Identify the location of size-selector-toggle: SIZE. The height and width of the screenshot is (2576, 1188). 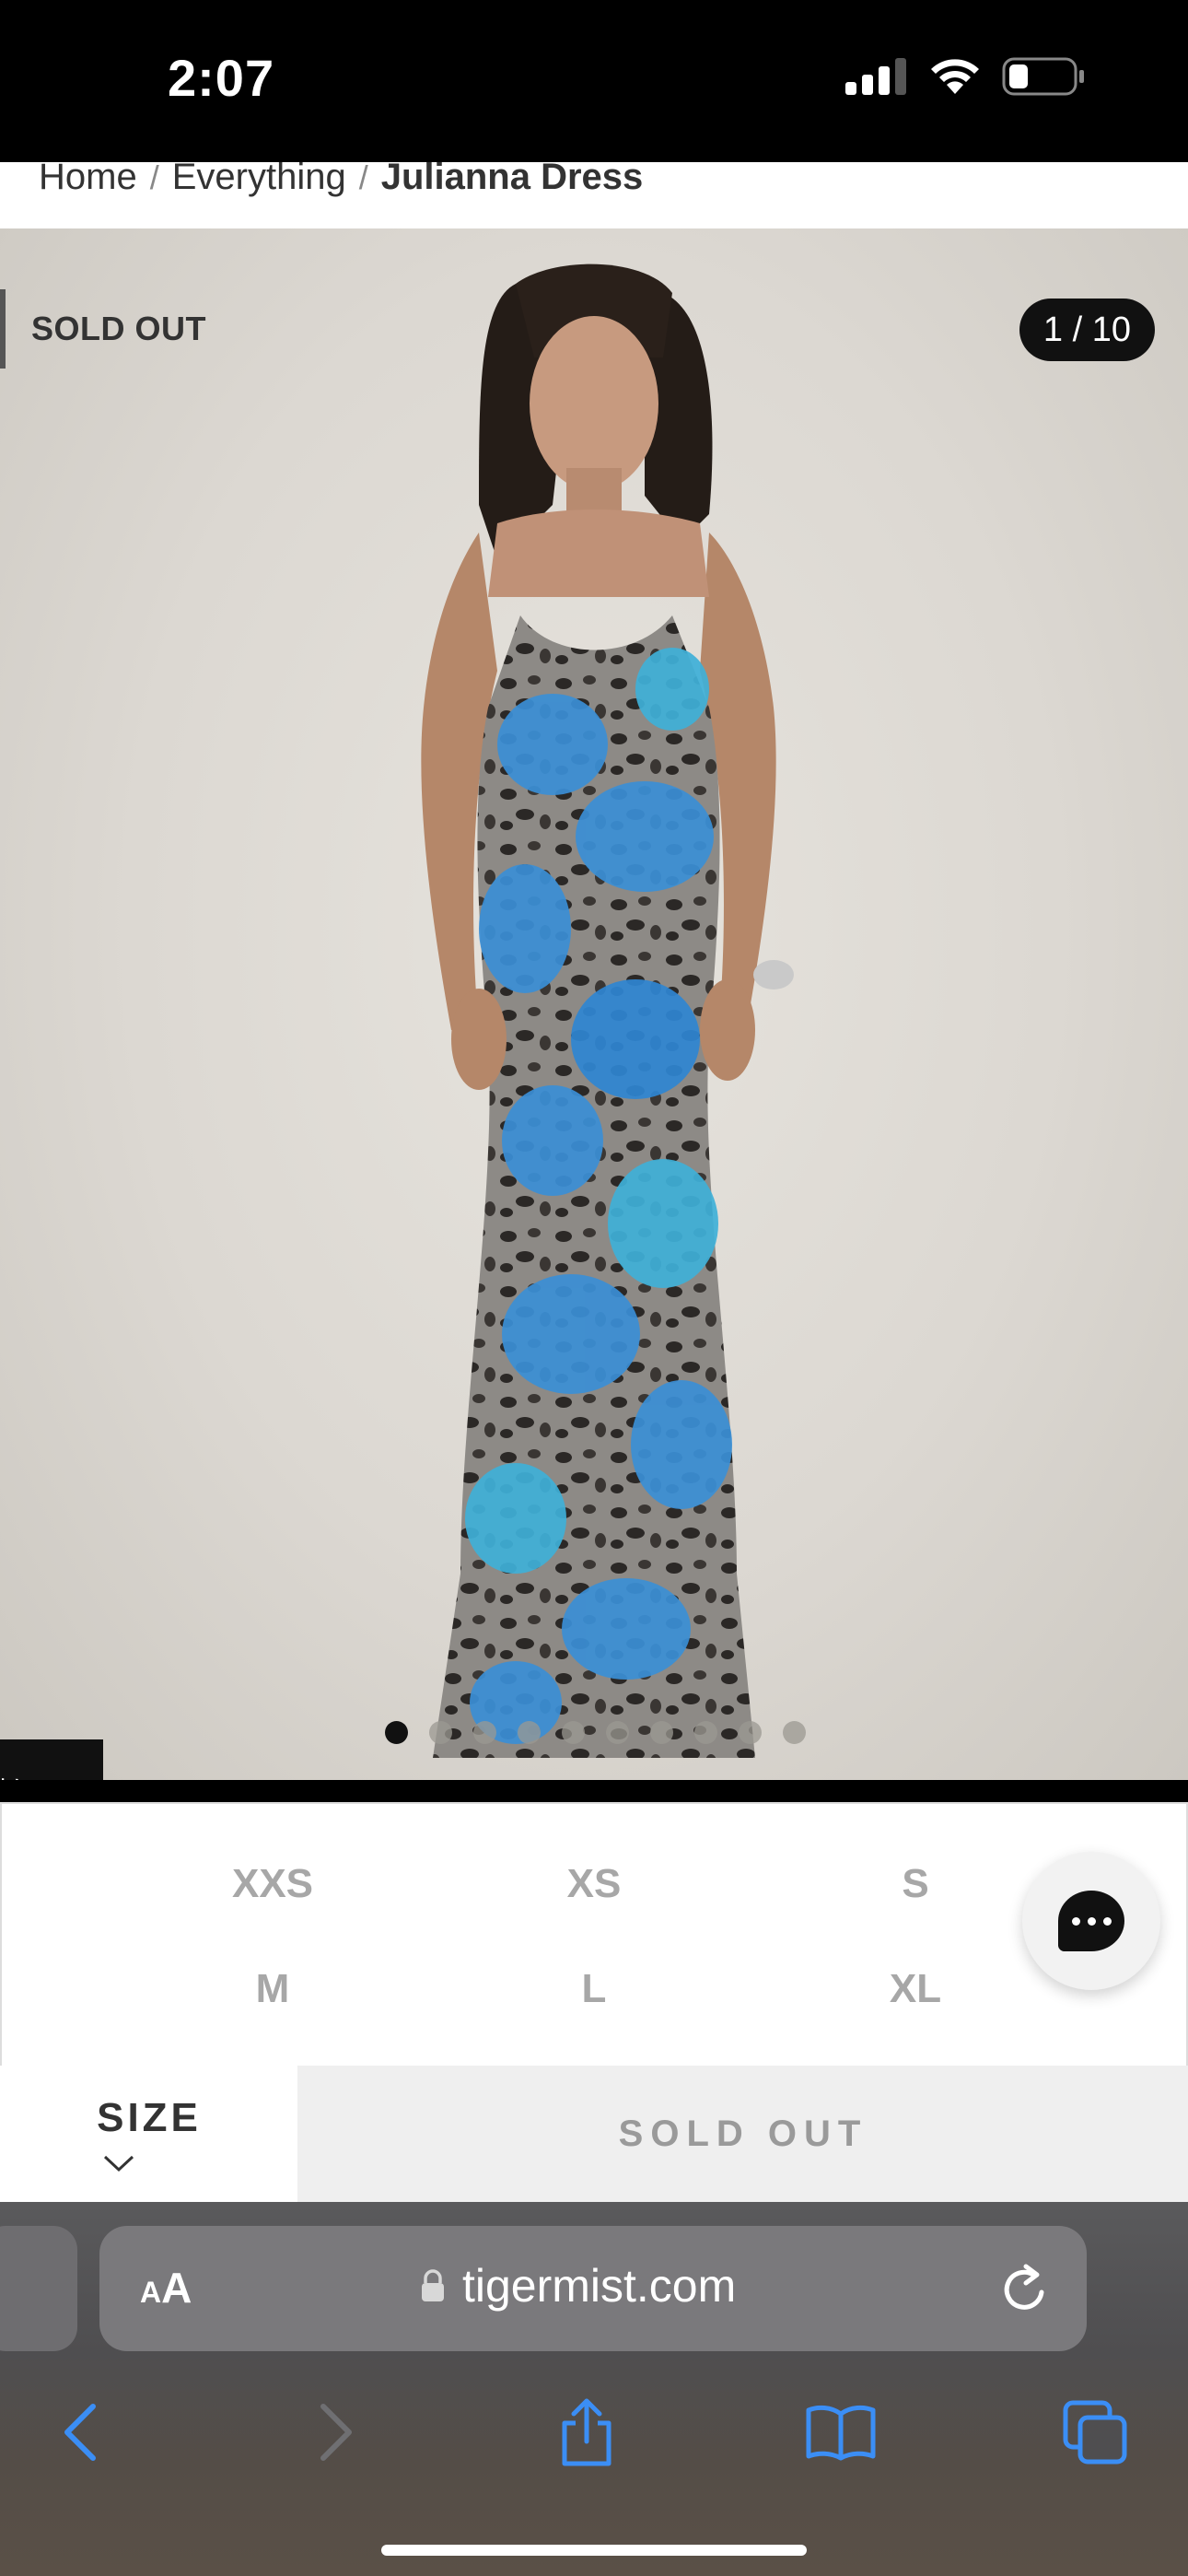
(149, 2134).